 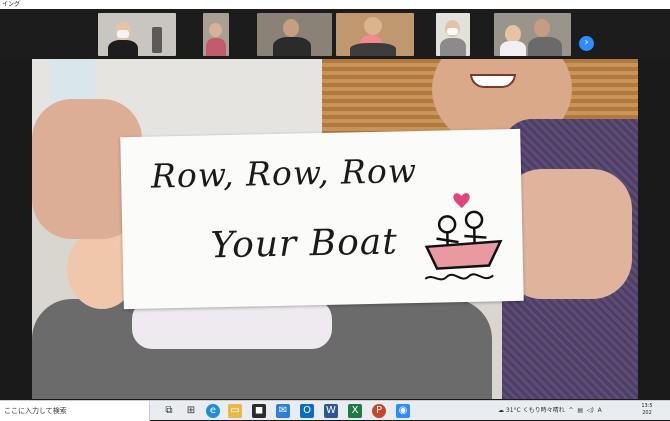 What do you see at coordinates (191, 411) in the screenshot?
I see `widgets-icon: ⊞` at bounding box center [191, 411].